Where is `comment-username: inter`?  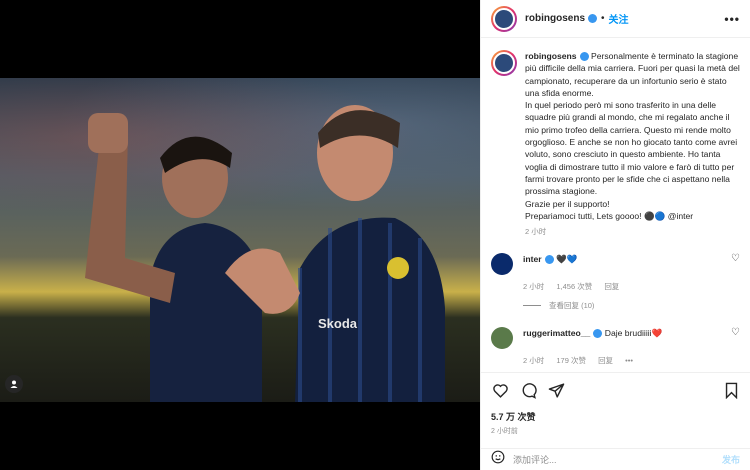
comment-username: inter is located at coordinates (532, 259).